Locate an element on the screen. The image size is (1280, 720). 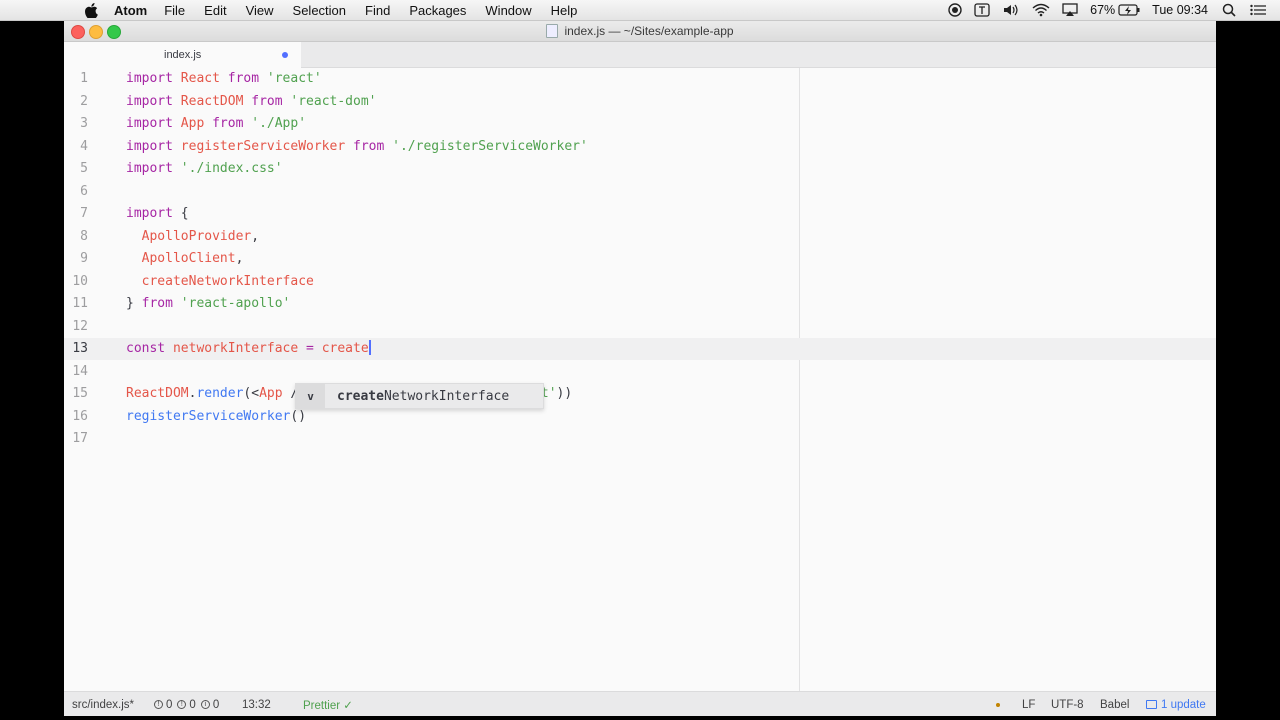
error-count: 0 is located at coordinates (169, 704).